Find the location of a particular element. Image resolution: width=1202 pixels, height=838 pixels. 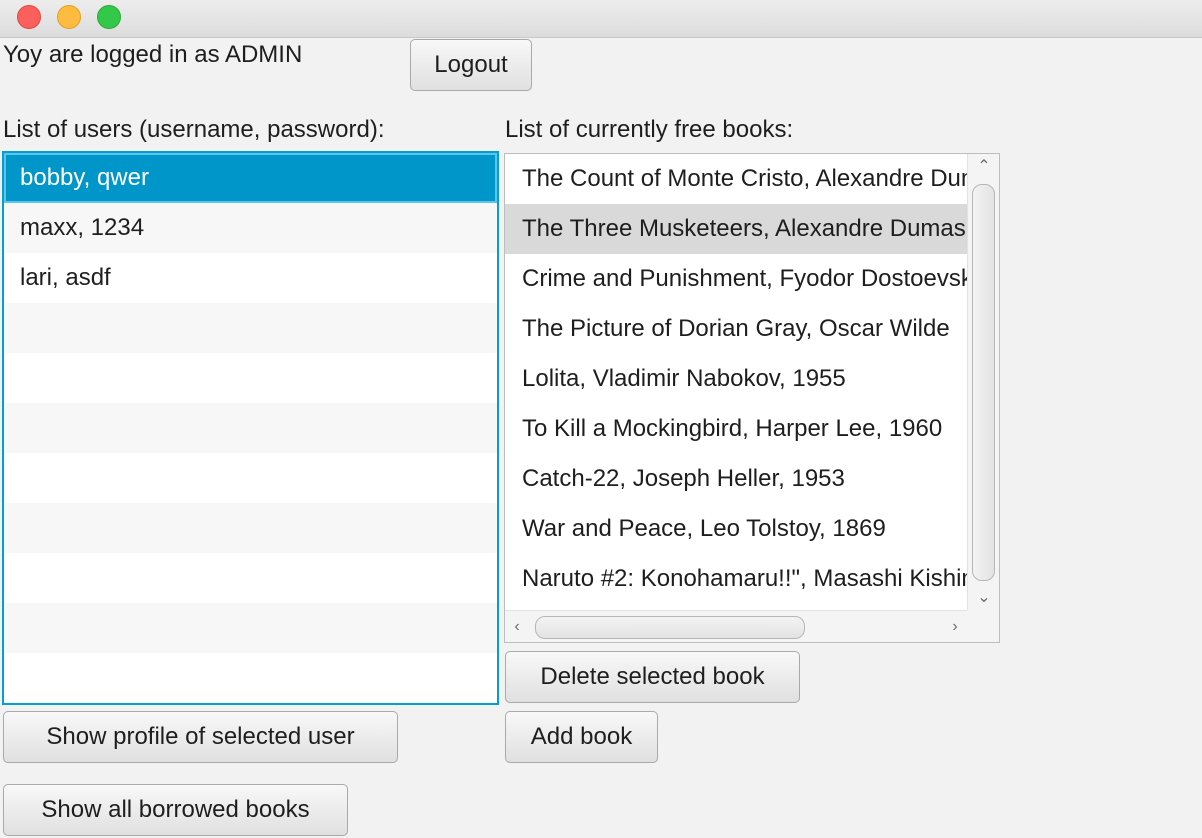

vertical-scroll-thumb is located at coordinates (983, 382).